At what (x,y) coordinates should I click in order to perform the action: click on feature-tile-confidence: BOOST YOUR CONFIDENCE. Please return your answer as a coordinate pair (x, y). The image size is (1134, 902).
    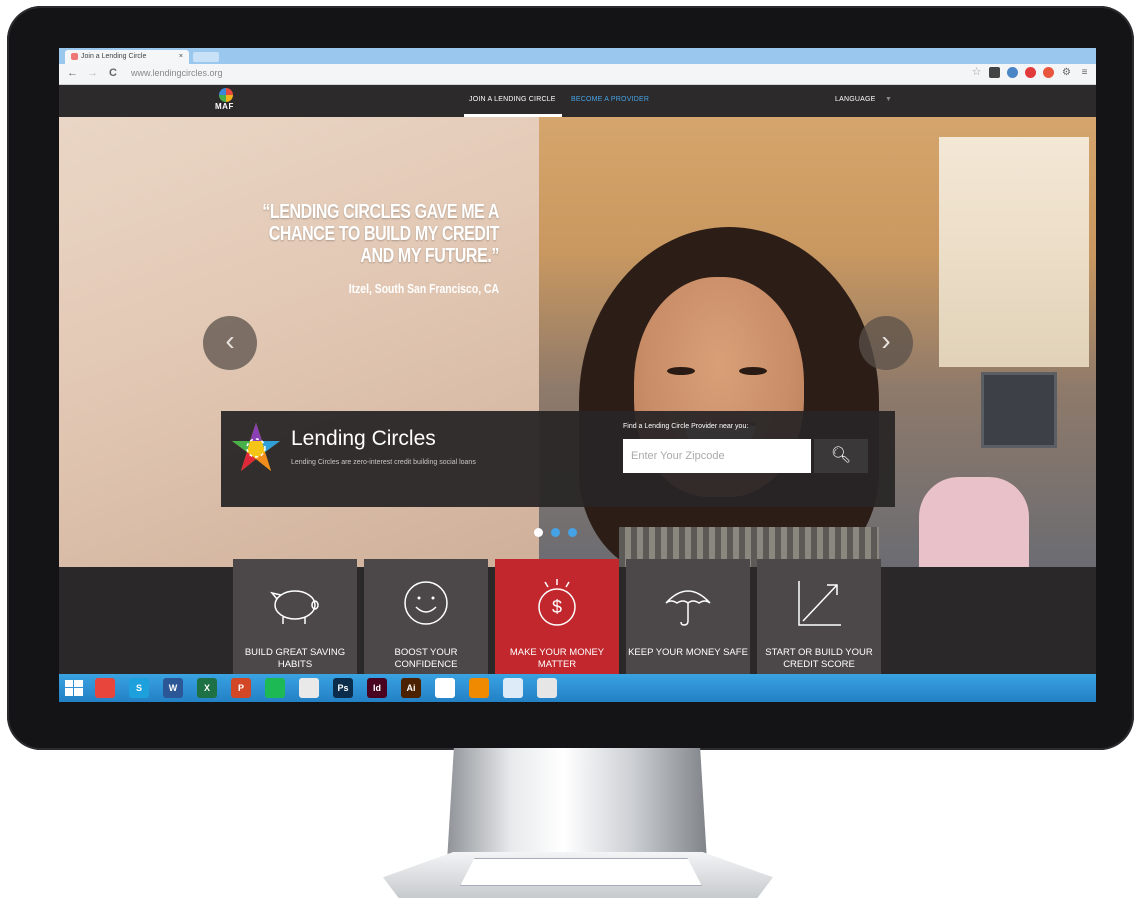
    Looking at the image, I should click on (426, 619).